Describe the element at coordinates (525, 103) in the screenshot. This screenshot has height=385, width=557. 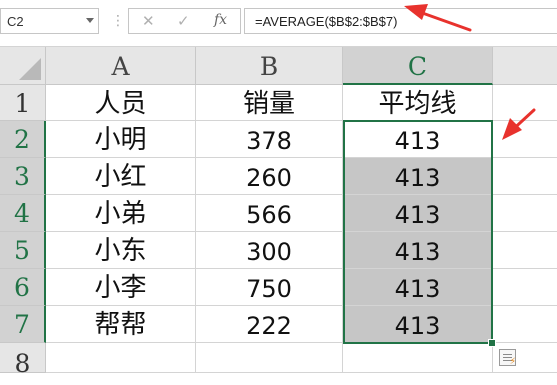
I see `cell-d1` at that location.